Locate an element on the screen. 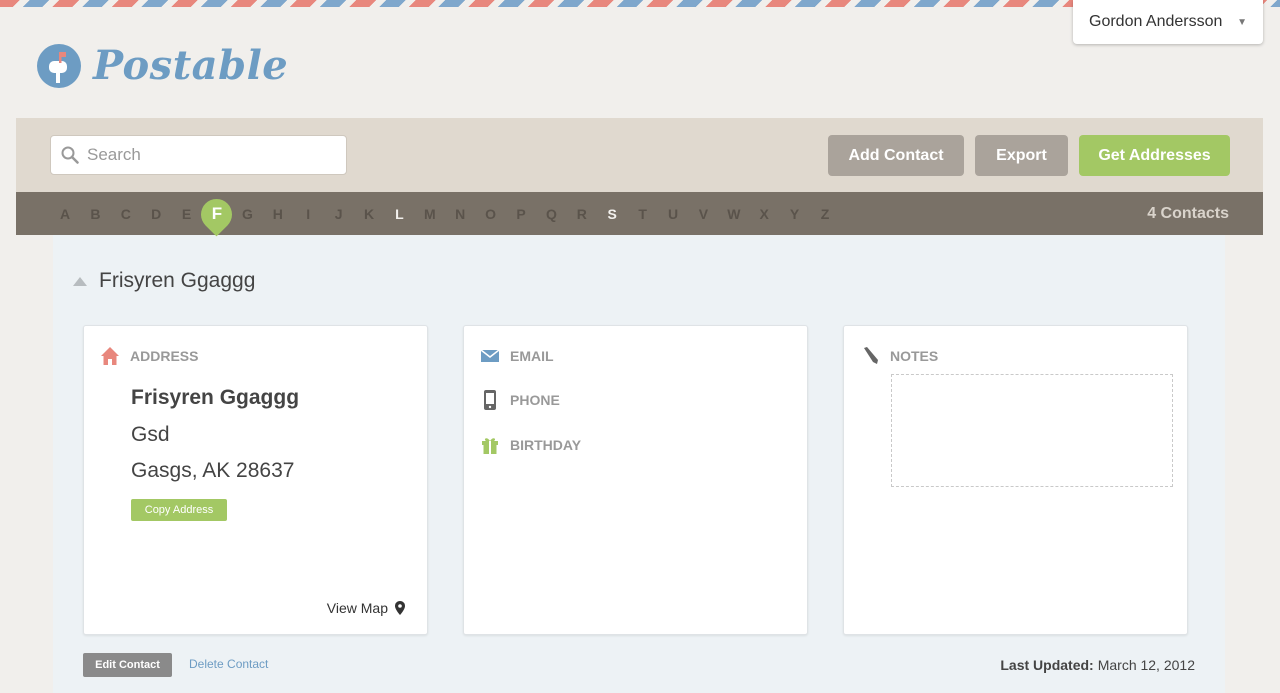 The image size is (1280, 693). envelope-icon is located at coordinates (490, 356).